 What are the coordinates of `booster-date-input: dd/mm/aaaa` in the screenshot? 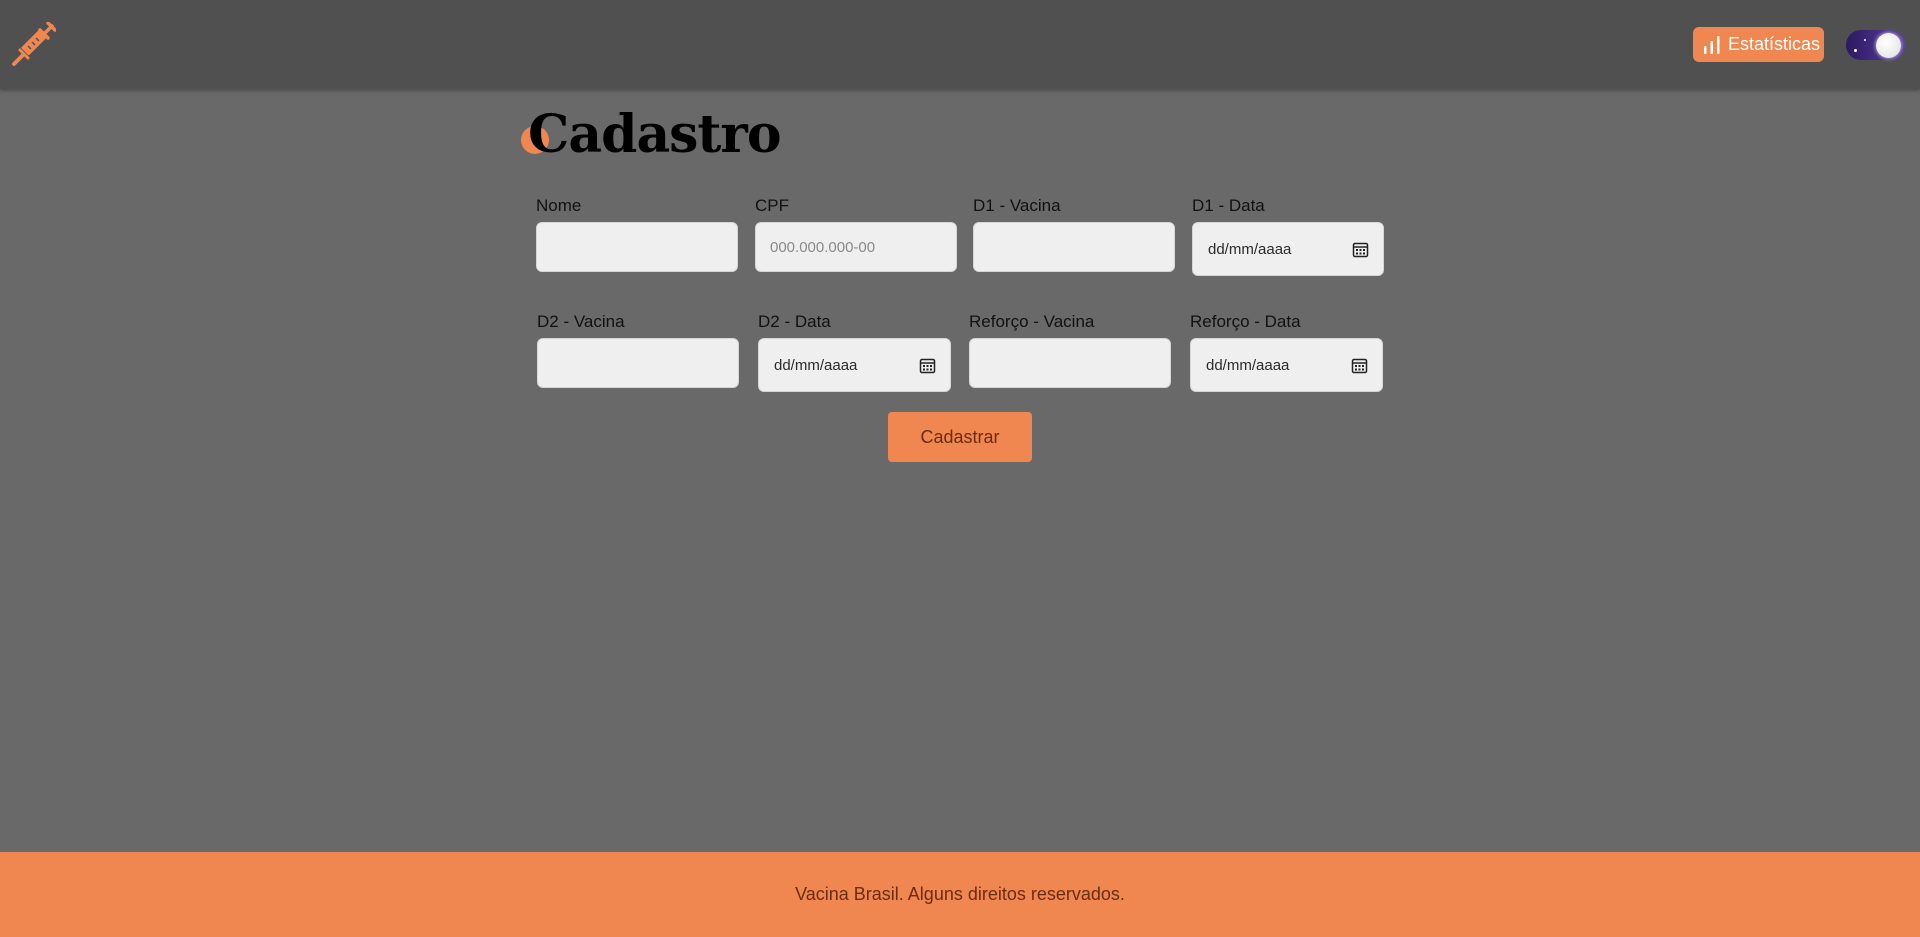 It's located at (1286, 365).